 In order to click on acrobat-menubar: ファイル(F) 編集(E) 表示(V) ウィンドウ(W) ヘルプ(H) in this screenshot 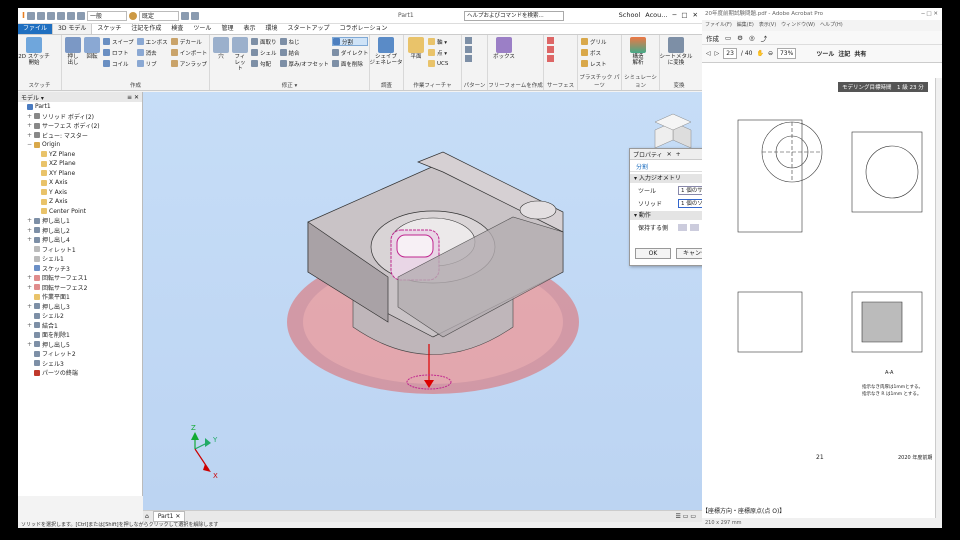, I will do `click(822, 25)`.